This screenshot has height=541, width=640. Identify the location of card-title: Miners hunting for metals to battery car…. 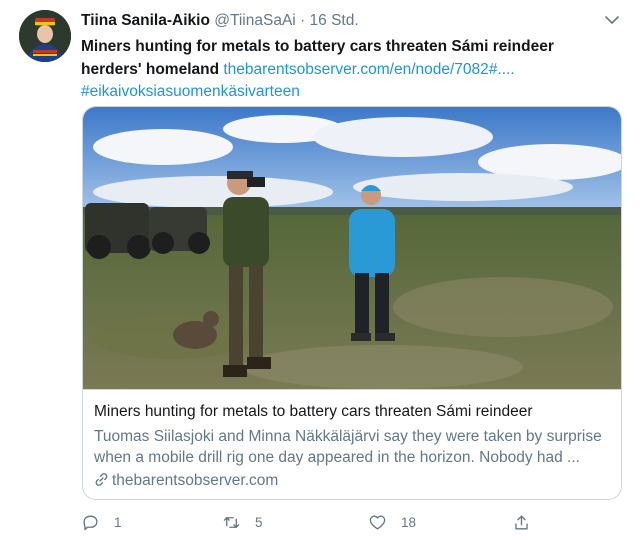
(354, 412).